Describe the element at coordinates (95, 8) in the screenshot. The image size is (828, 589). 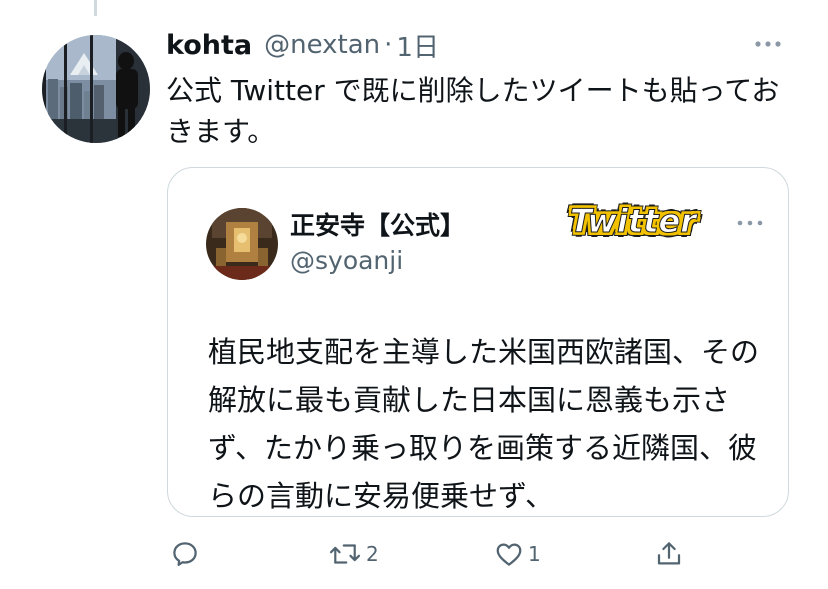
I see `thread-line` at that location.